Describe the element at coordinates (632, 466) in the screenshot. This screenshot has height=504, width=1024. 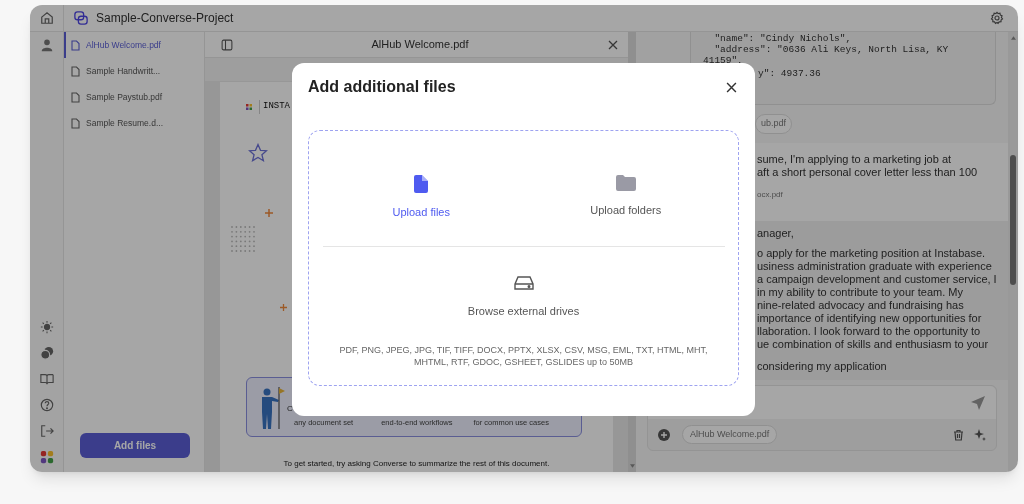
I see `scroll-down-icon` at that location.